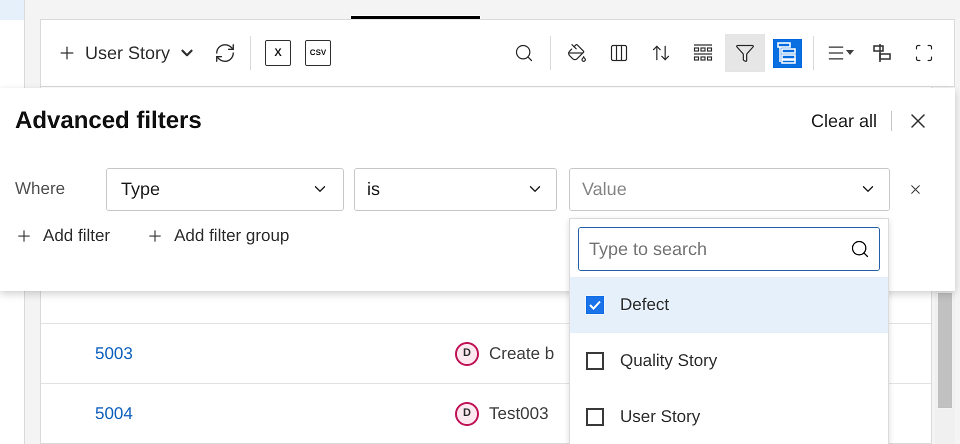 The image size is (960, 444). I want to click on item-id-link: 5003, so click(275, 353).